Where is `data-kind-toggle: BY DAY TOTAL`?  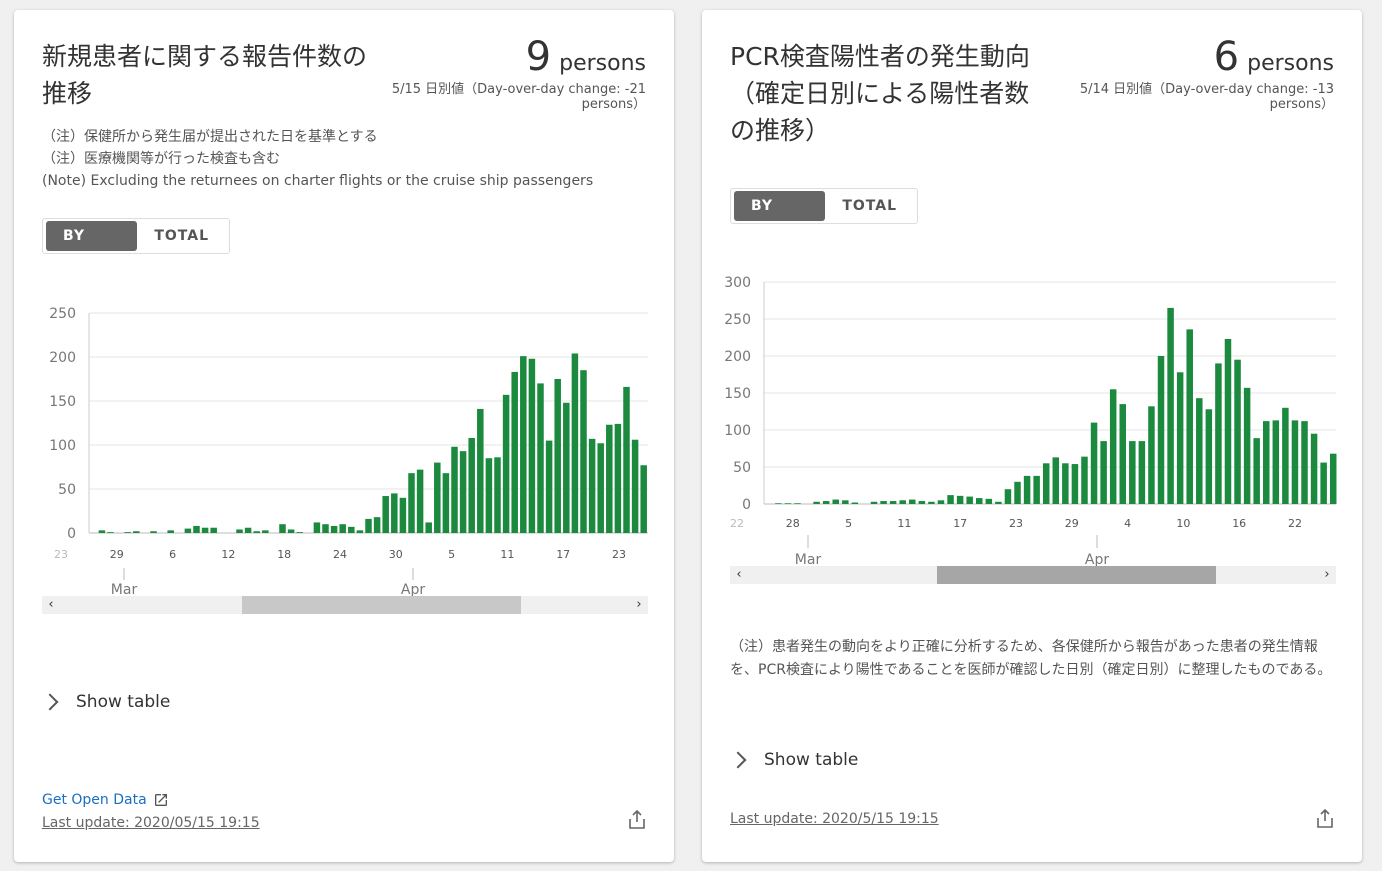 data-kind-toggle: BY DAY TOTAL is located at coordinates (824, 216).